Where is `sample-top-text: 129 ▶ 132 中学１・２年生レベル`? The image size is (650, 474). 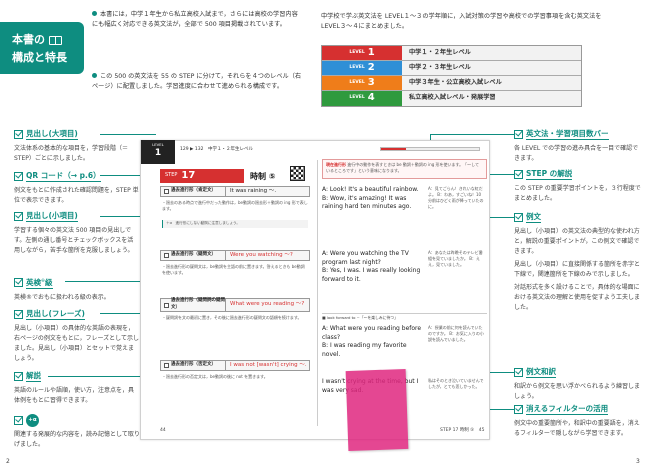 sample-top-text: 129 ▶ 132 中学１・２年生レベル is located at coordinates (216, 149).